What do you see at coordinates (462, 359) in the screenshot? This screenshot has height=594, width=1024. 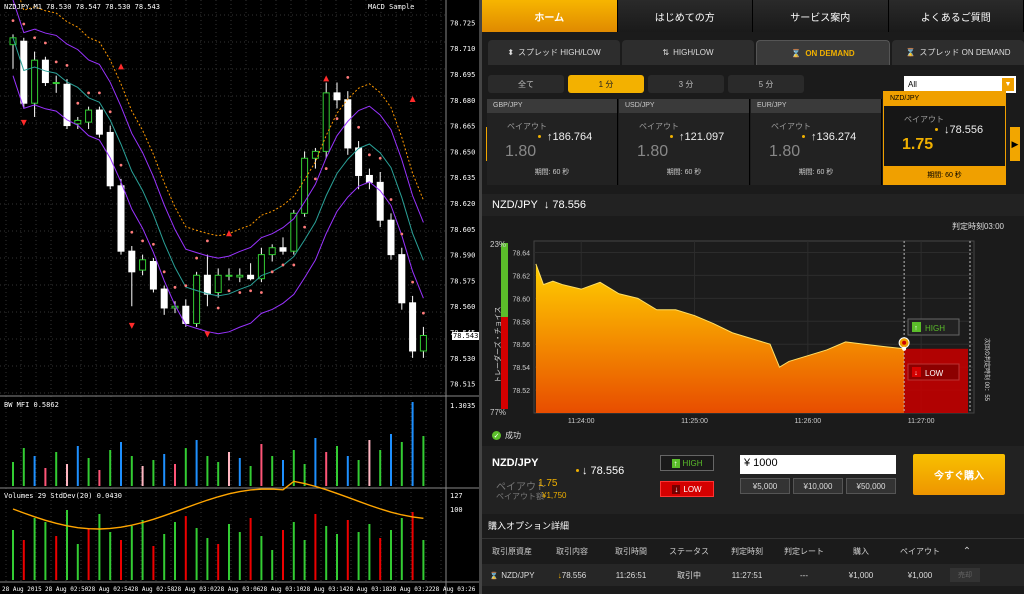 I see `price-axis-tick: 78.530` at bounding box center [462, 359].